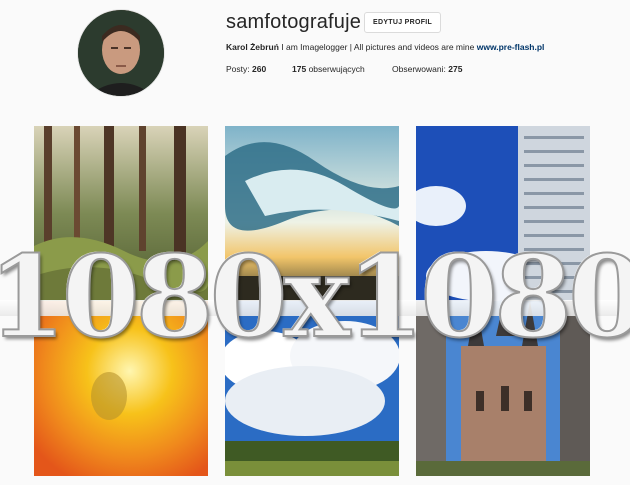 Image resolution: width=630 pixels, height=485 pixels. What do you see at coordinates (238, 69) in the screenshot?
I see `posts-label: Posty:` at bounding box center [238, 69].